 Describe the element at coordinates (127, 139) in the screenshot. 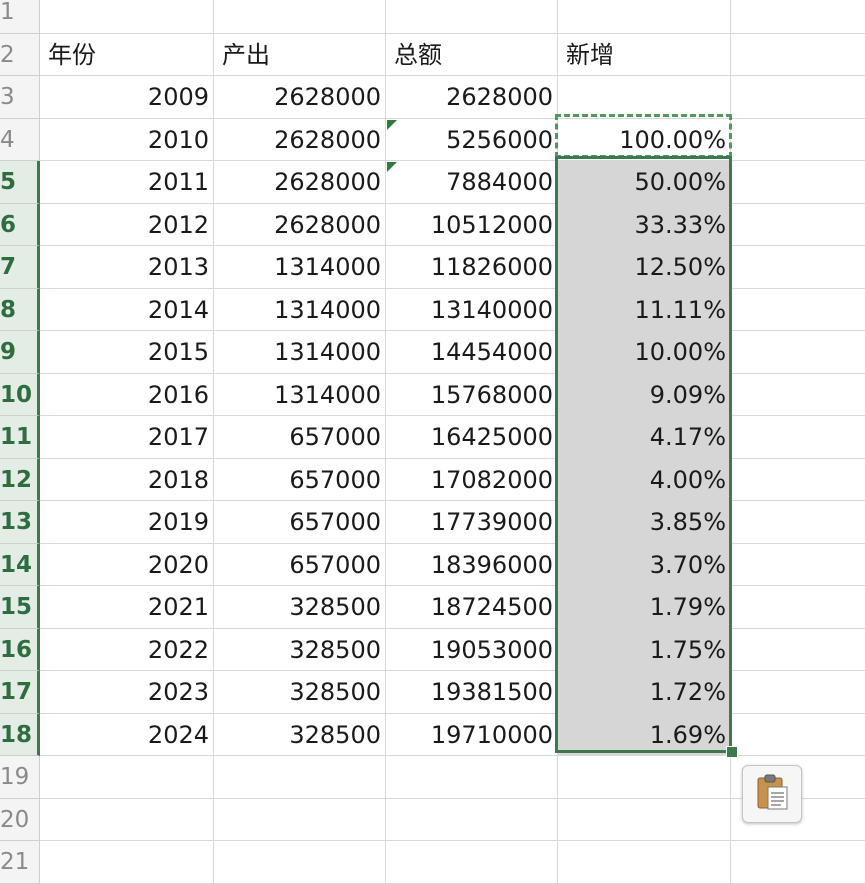

I see `cell-year: 2010` at that location.